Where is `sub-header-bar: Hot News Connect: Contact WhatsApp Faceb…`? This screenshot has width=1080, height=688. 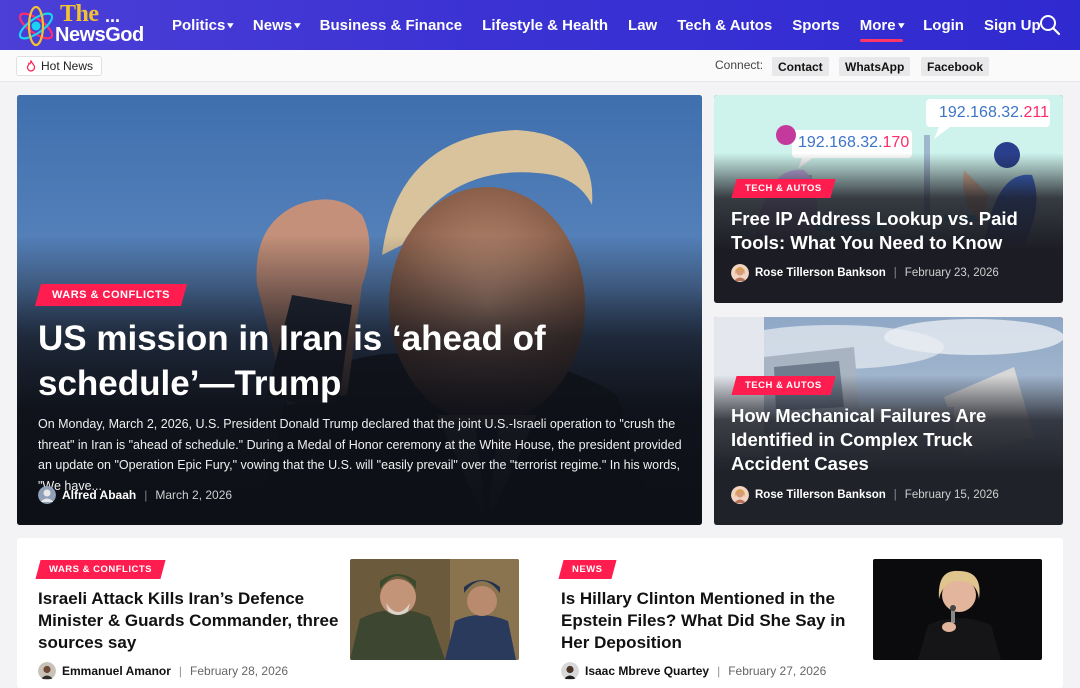
sub-header-bar: Hot News Connect: Contact WhatsApp Faceb… is located at coordinates (540, 66).